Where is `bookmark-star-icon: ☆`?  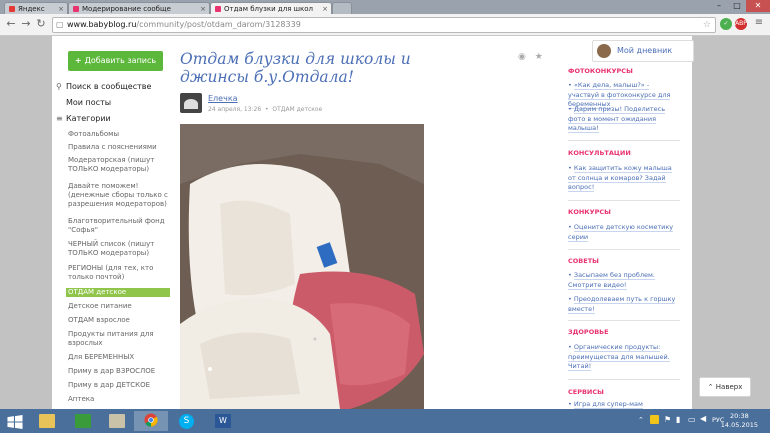
bookmark-star-icon: ☆ is located at coordinates (707, 25).